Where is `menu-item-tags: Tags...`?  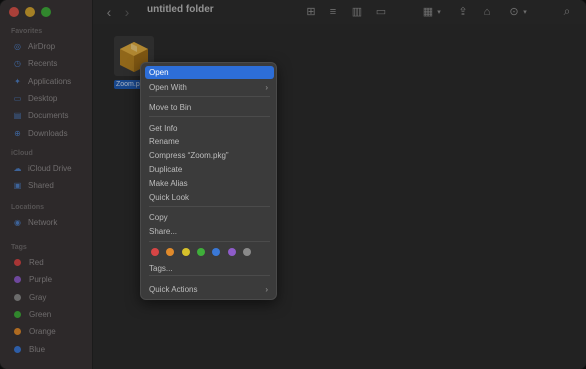
menu-item-tags: Tags... is located at coordinates (209, 268).